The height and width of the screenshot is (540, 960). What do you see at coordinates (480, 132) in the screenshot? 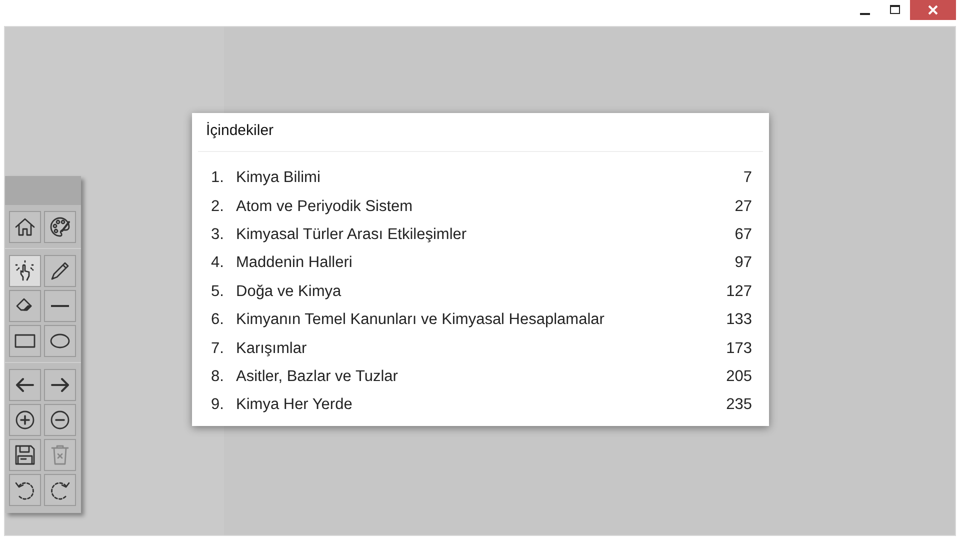
I see `dialog-title: İçindekiler` at bounding box center [480, 132].